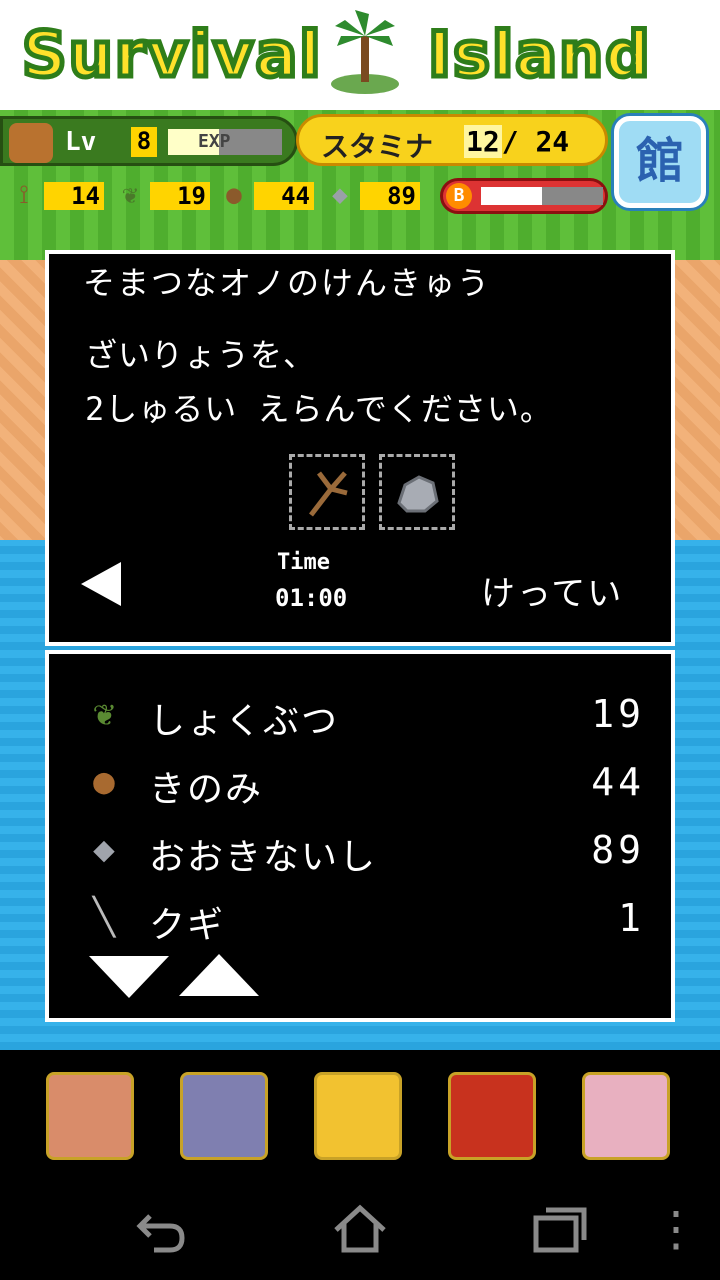 The image size is (720, 1280). I want to click on game-logo: Survival Island, so click(360, 55).